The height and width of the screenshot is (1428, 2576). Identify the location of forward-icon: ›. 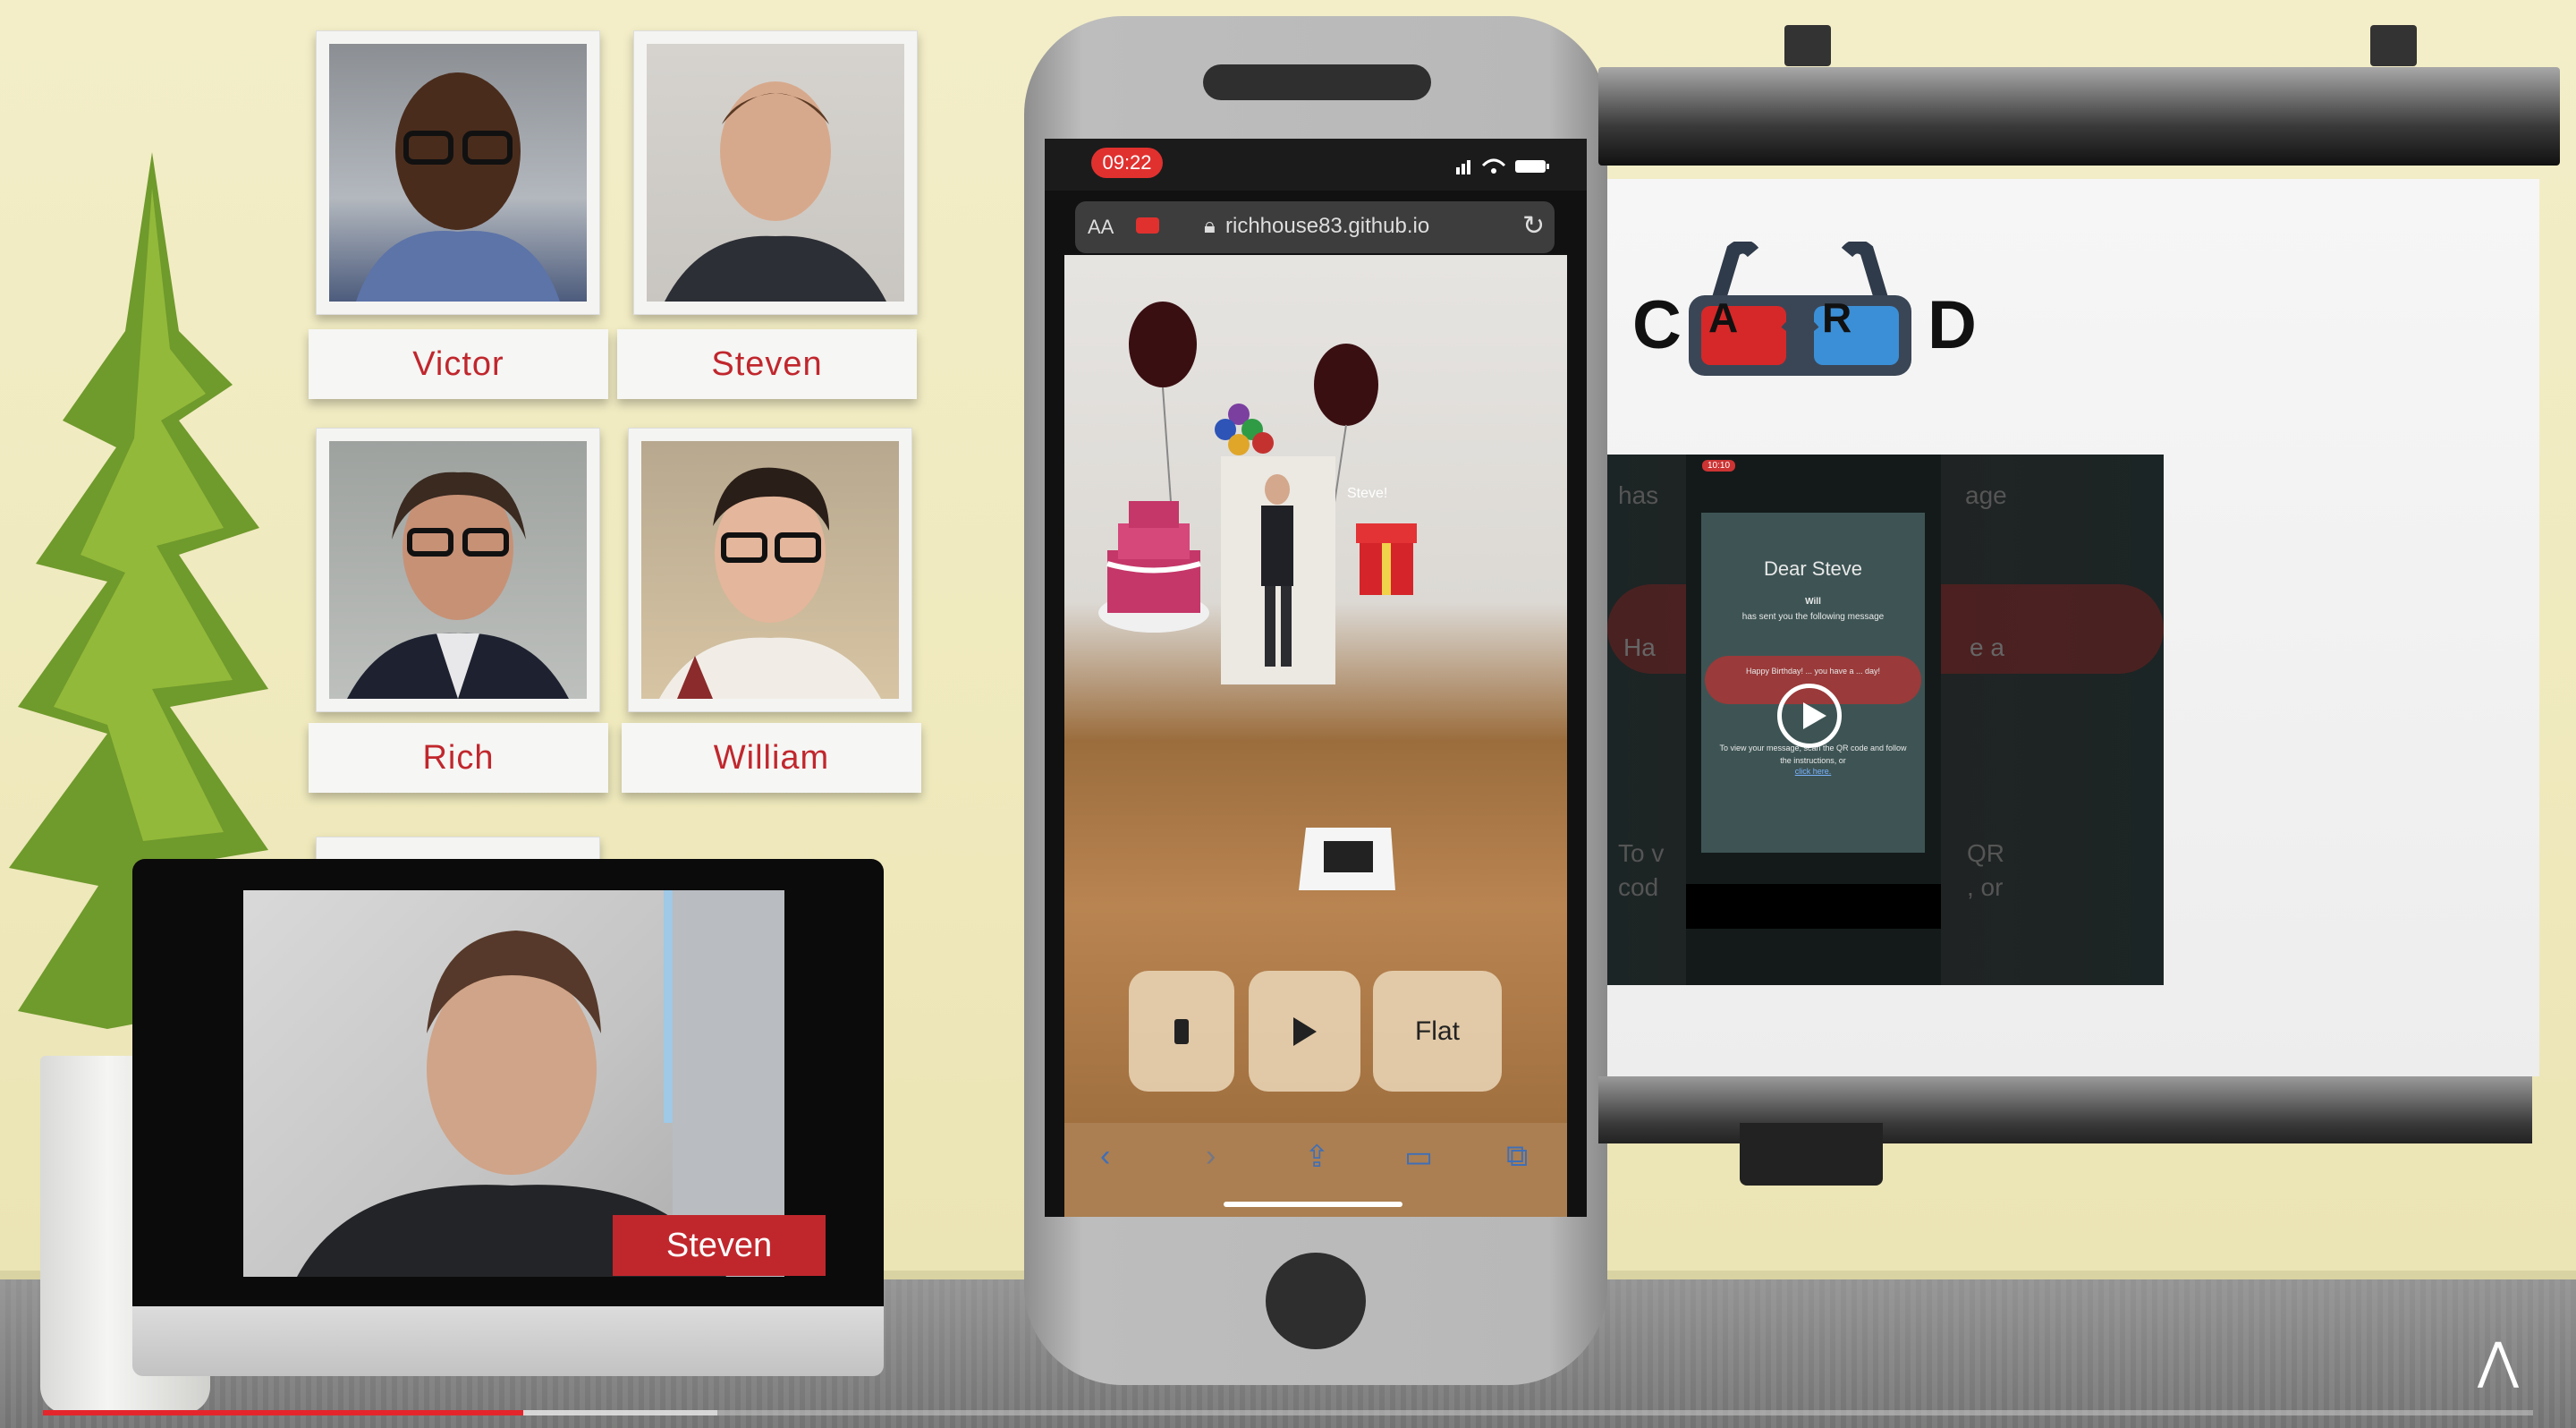
(1211, 1156).